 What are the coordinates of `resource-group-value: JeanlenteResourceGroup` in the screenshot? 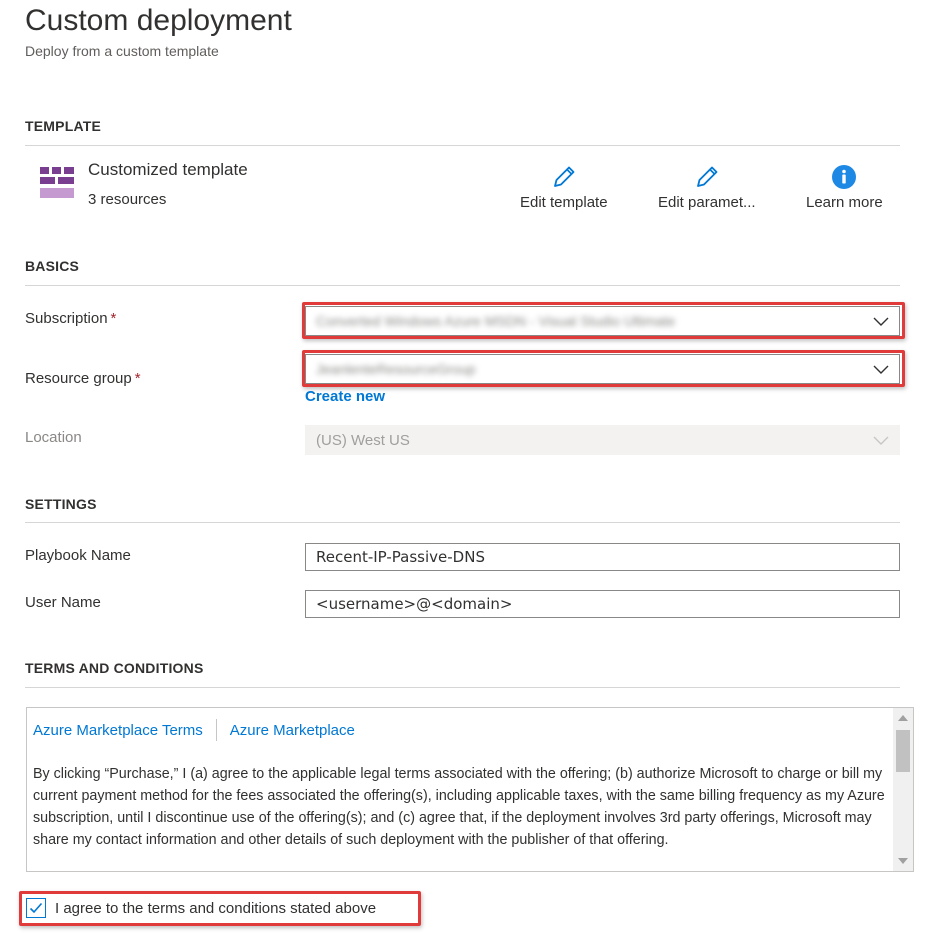 It's located at (396, 369).